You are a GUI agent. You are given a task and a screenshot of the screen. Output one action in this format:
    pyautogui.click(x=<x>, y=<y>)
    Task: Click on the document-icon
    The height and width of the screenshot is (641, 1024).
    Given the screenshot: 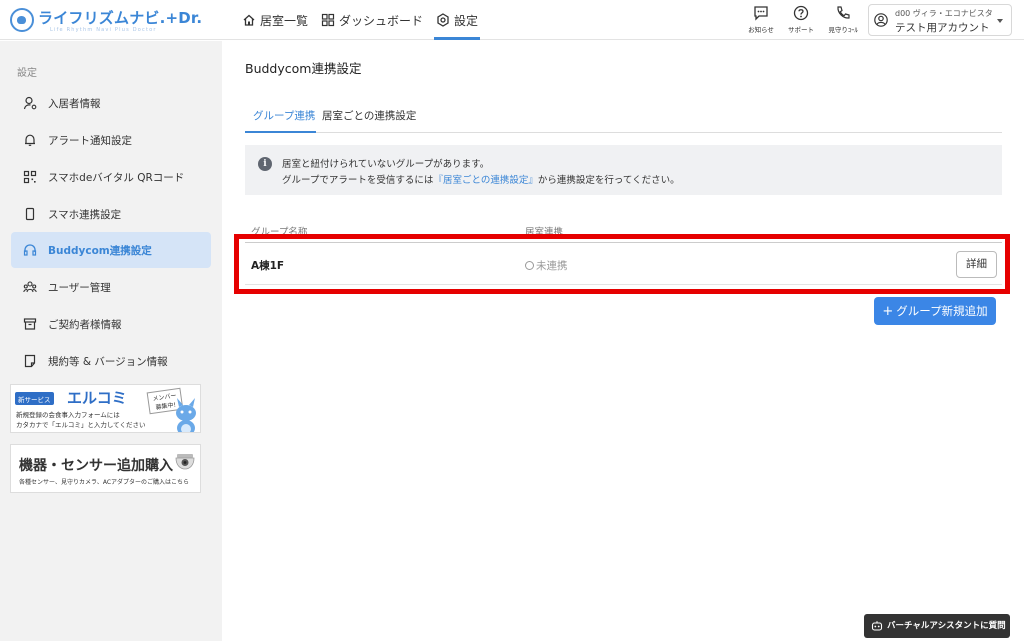 What is the action you would take?
    pyautogui.click(x=30, y=361)
    